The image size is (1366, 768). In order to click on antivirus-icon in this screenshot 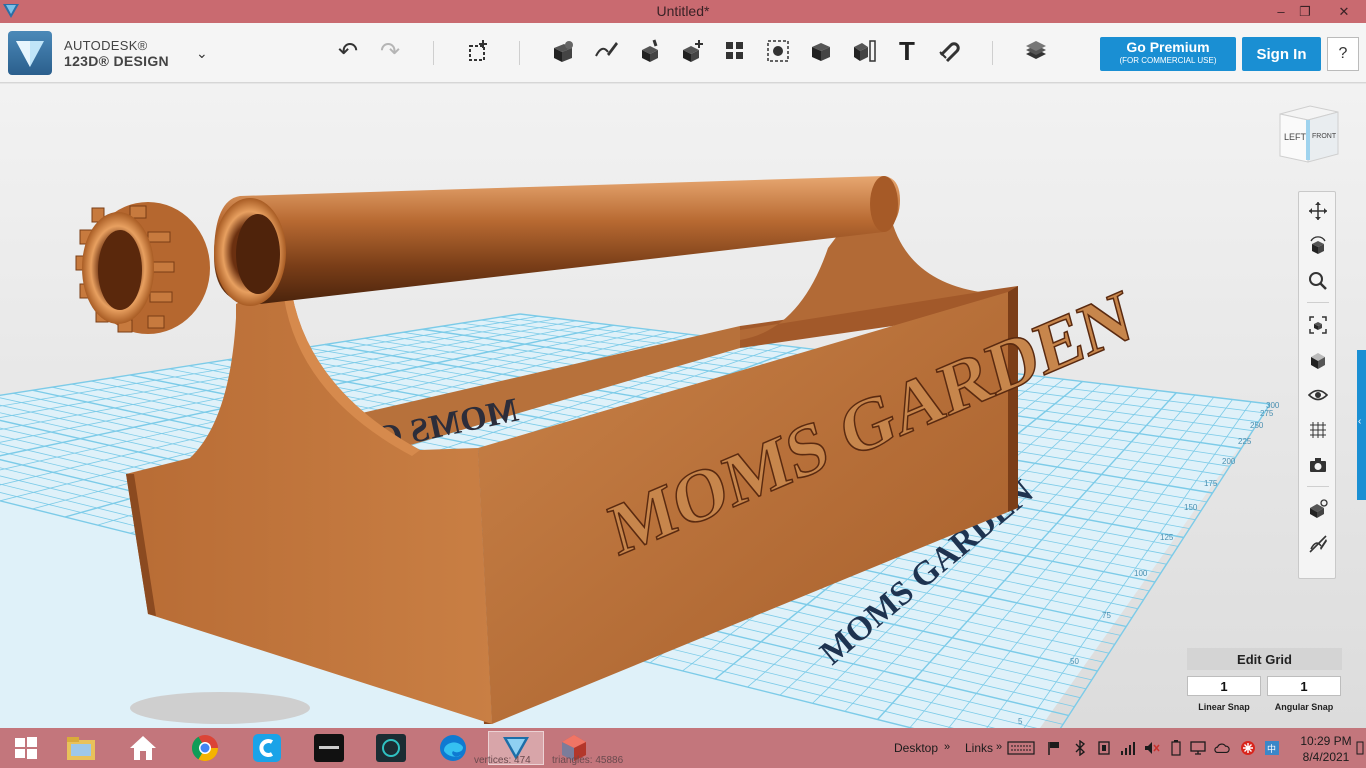, I will do `click(1248, 748)`.